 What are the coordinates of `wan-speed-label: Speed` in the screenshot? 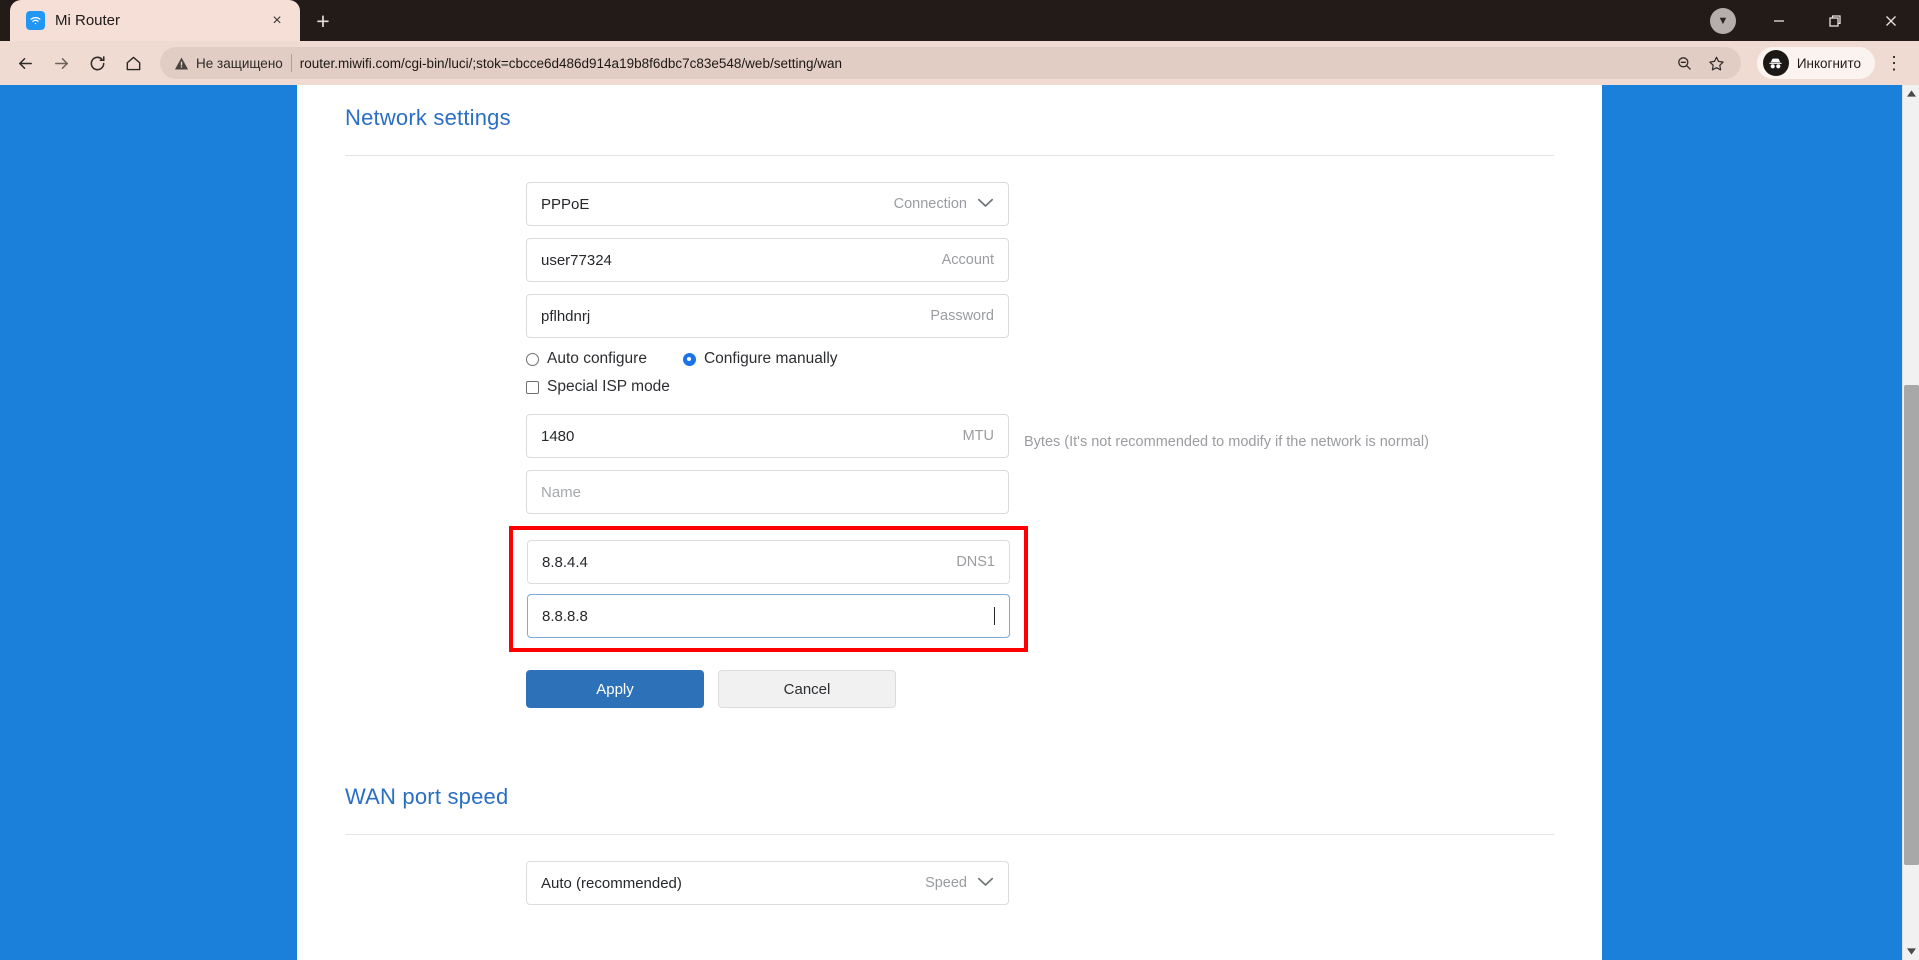 It's located at (959, 883).